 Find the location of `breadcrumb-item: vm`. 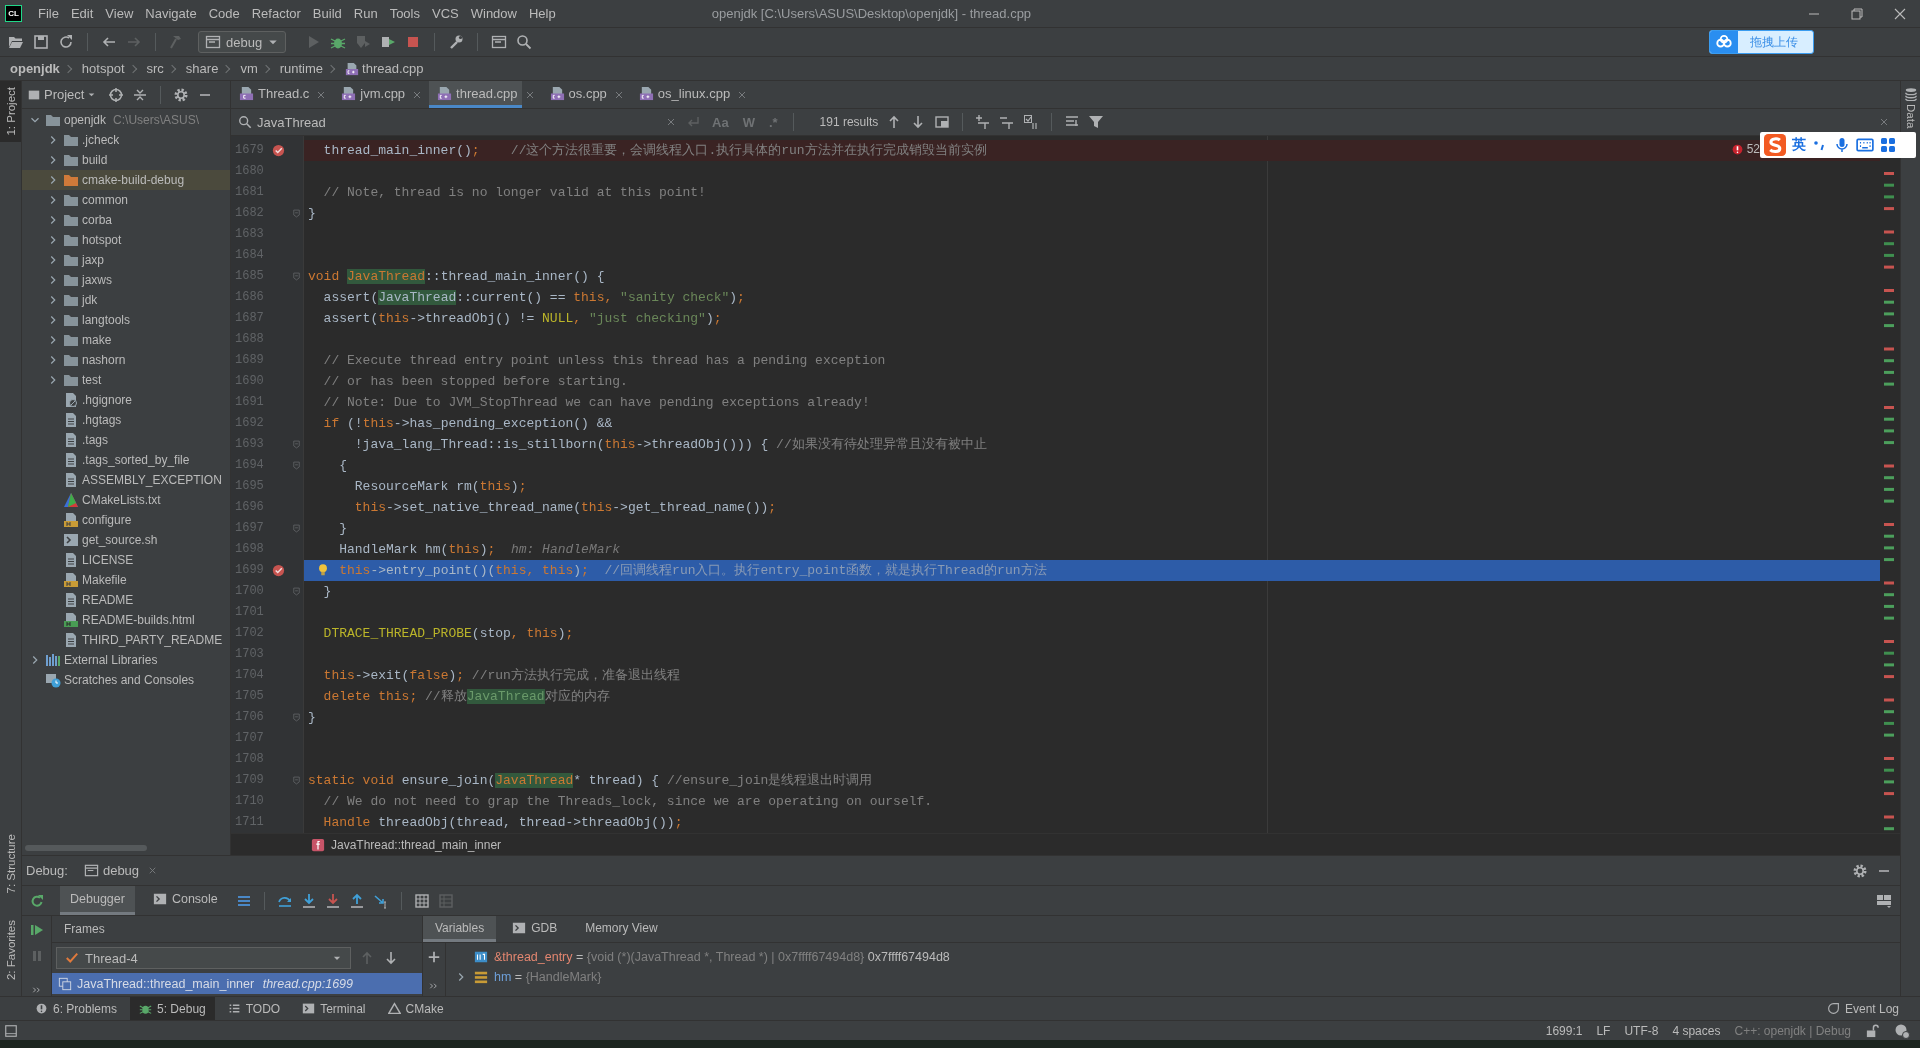

breadcrumb-item: vm is located at coordinates (238, 68).